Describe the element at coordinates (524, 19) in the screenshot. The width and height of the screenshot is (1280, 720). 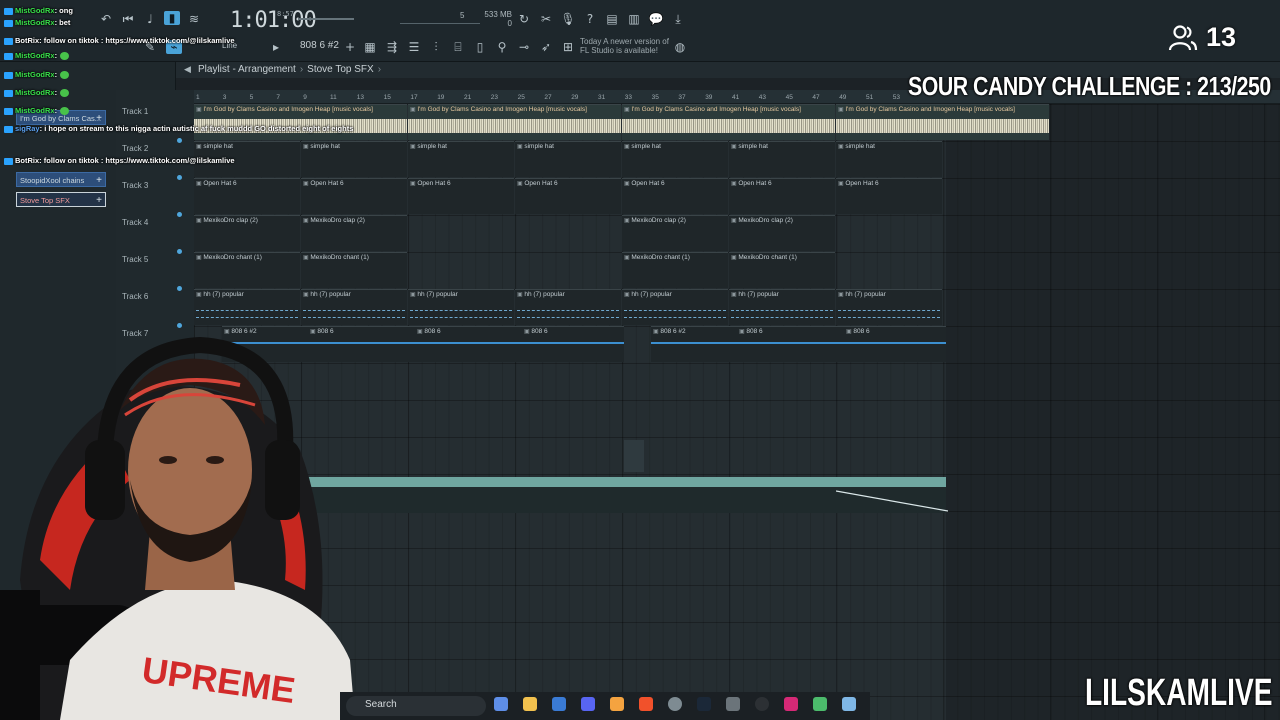
I see `refresh-icon: ↻` at that location.